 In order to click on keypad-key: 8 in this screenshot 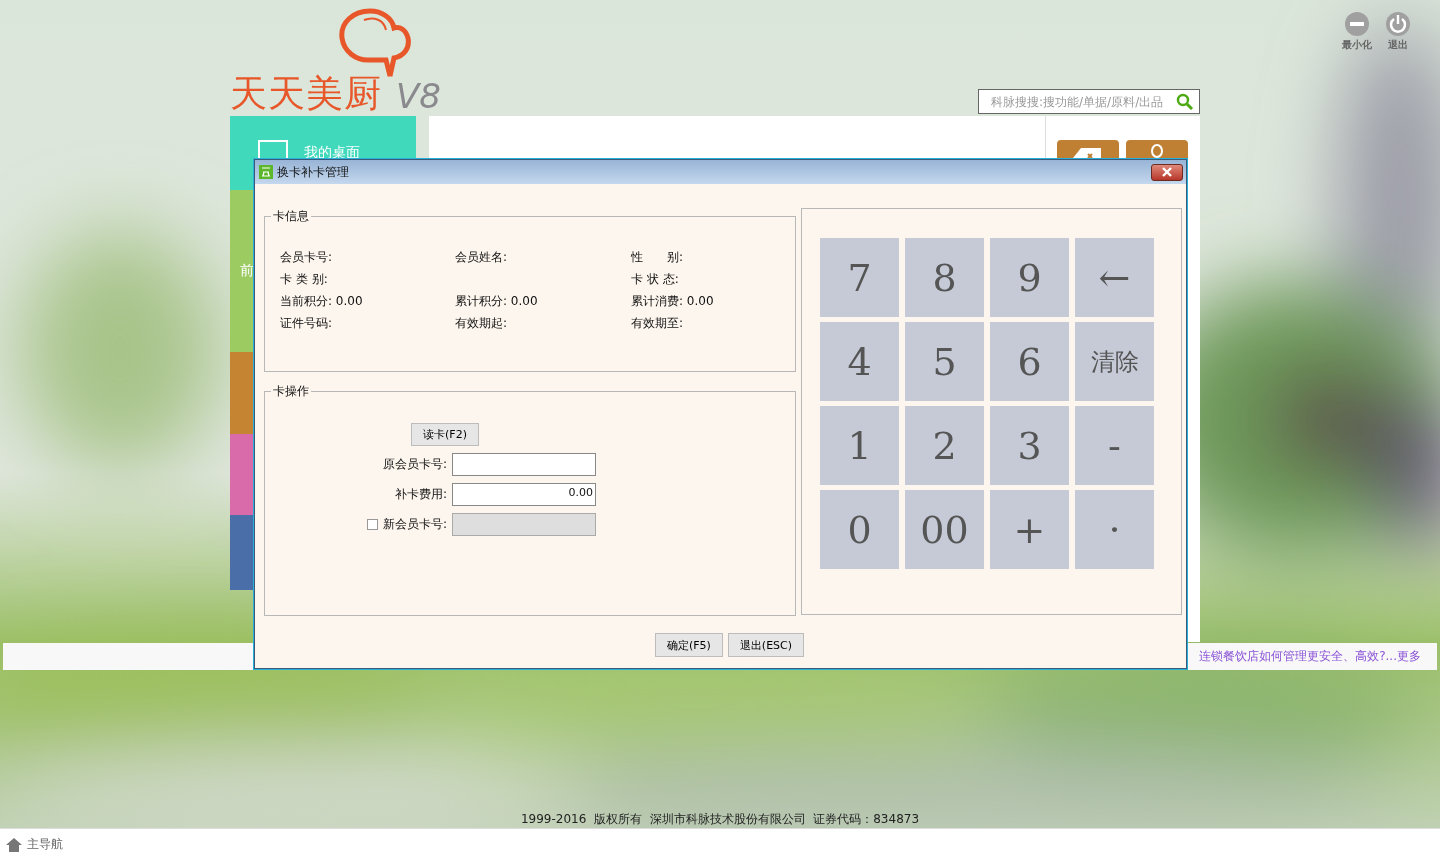, I will do `click(944, 277)`.